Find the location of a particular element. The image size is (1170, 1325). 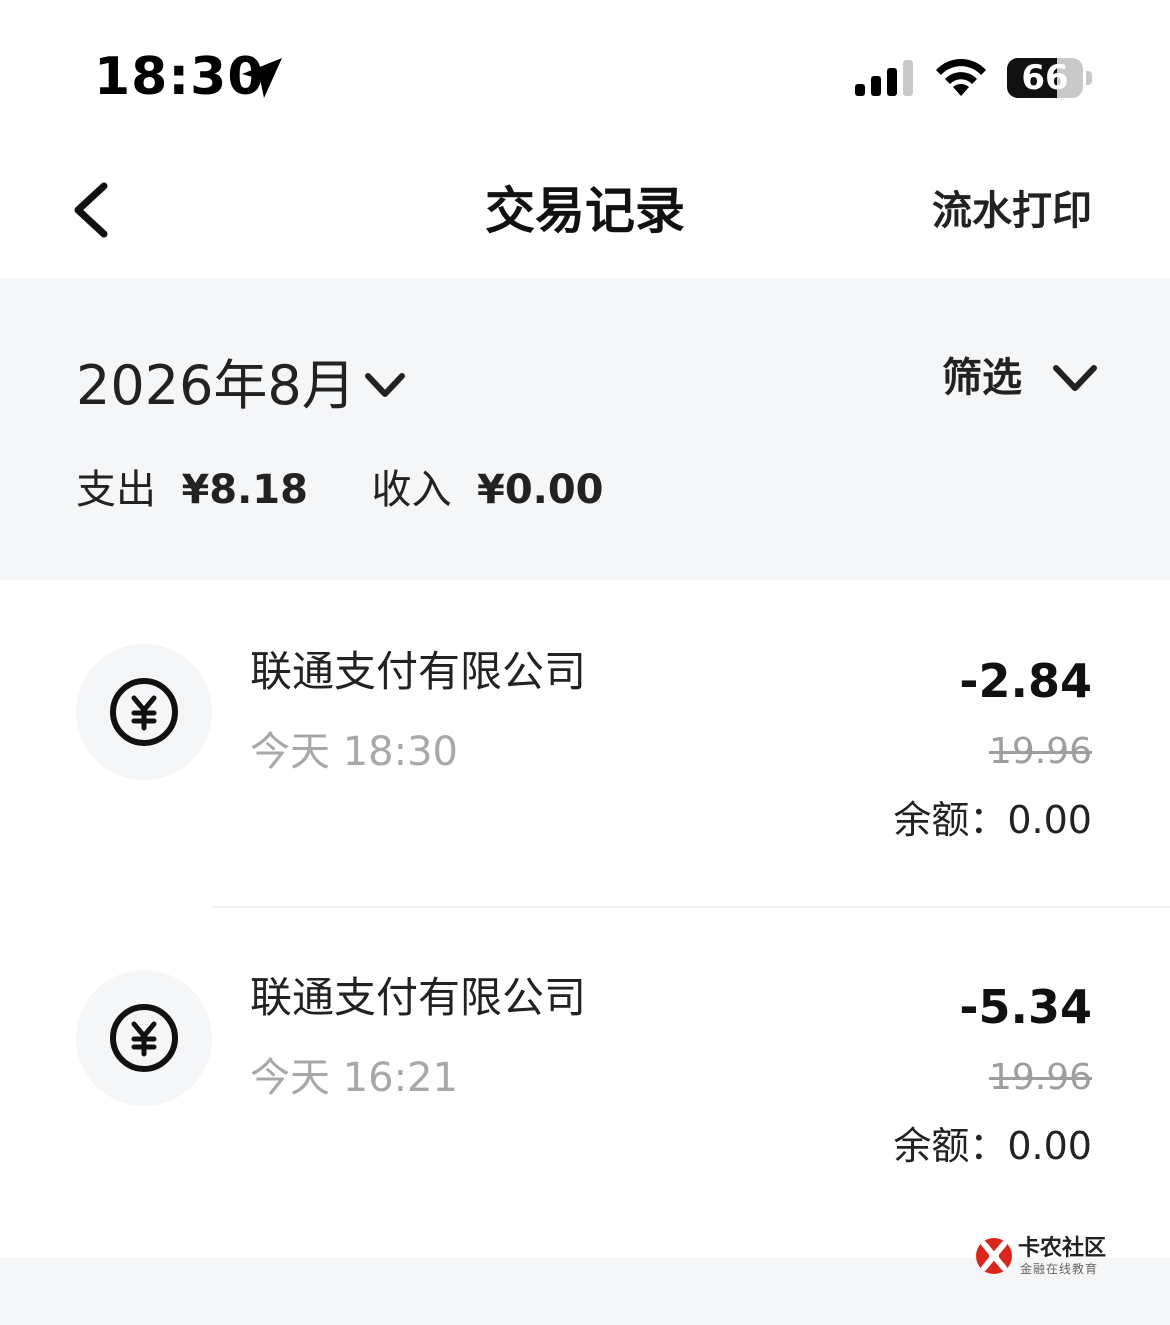

month-summary: 支出 ¥8.18 收入 ¥0.00 is located at coordinates (340, 490).